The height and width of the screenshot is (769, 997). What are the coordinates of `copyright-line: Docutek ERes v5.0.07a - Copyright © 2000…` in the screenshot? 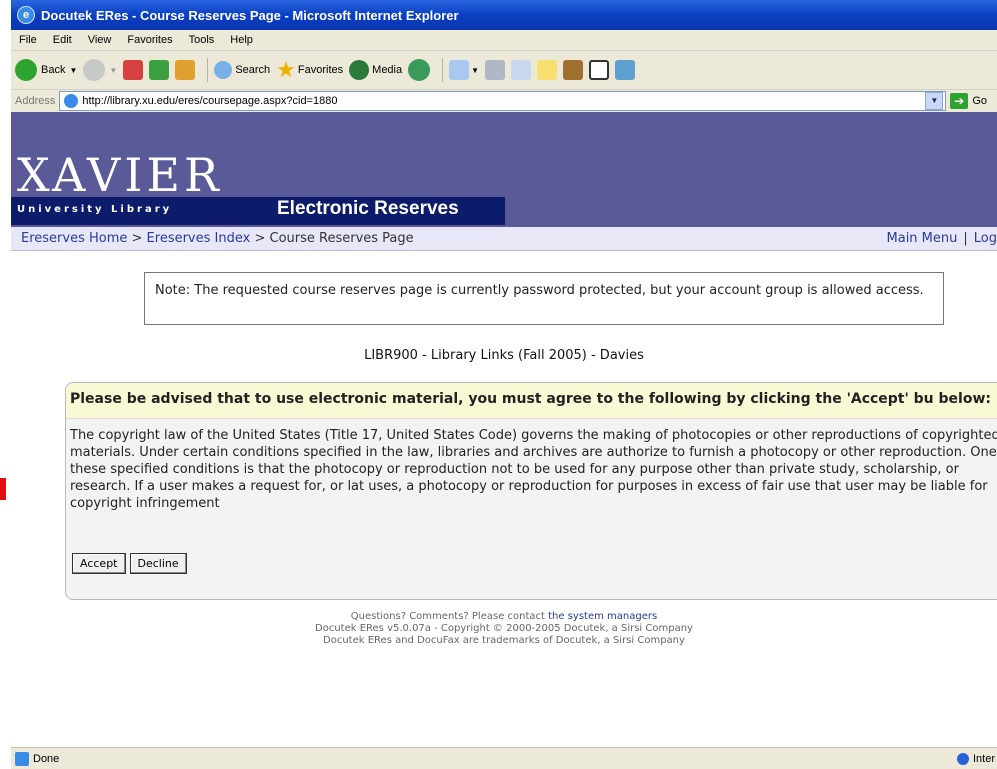 It's located at (504, 628).